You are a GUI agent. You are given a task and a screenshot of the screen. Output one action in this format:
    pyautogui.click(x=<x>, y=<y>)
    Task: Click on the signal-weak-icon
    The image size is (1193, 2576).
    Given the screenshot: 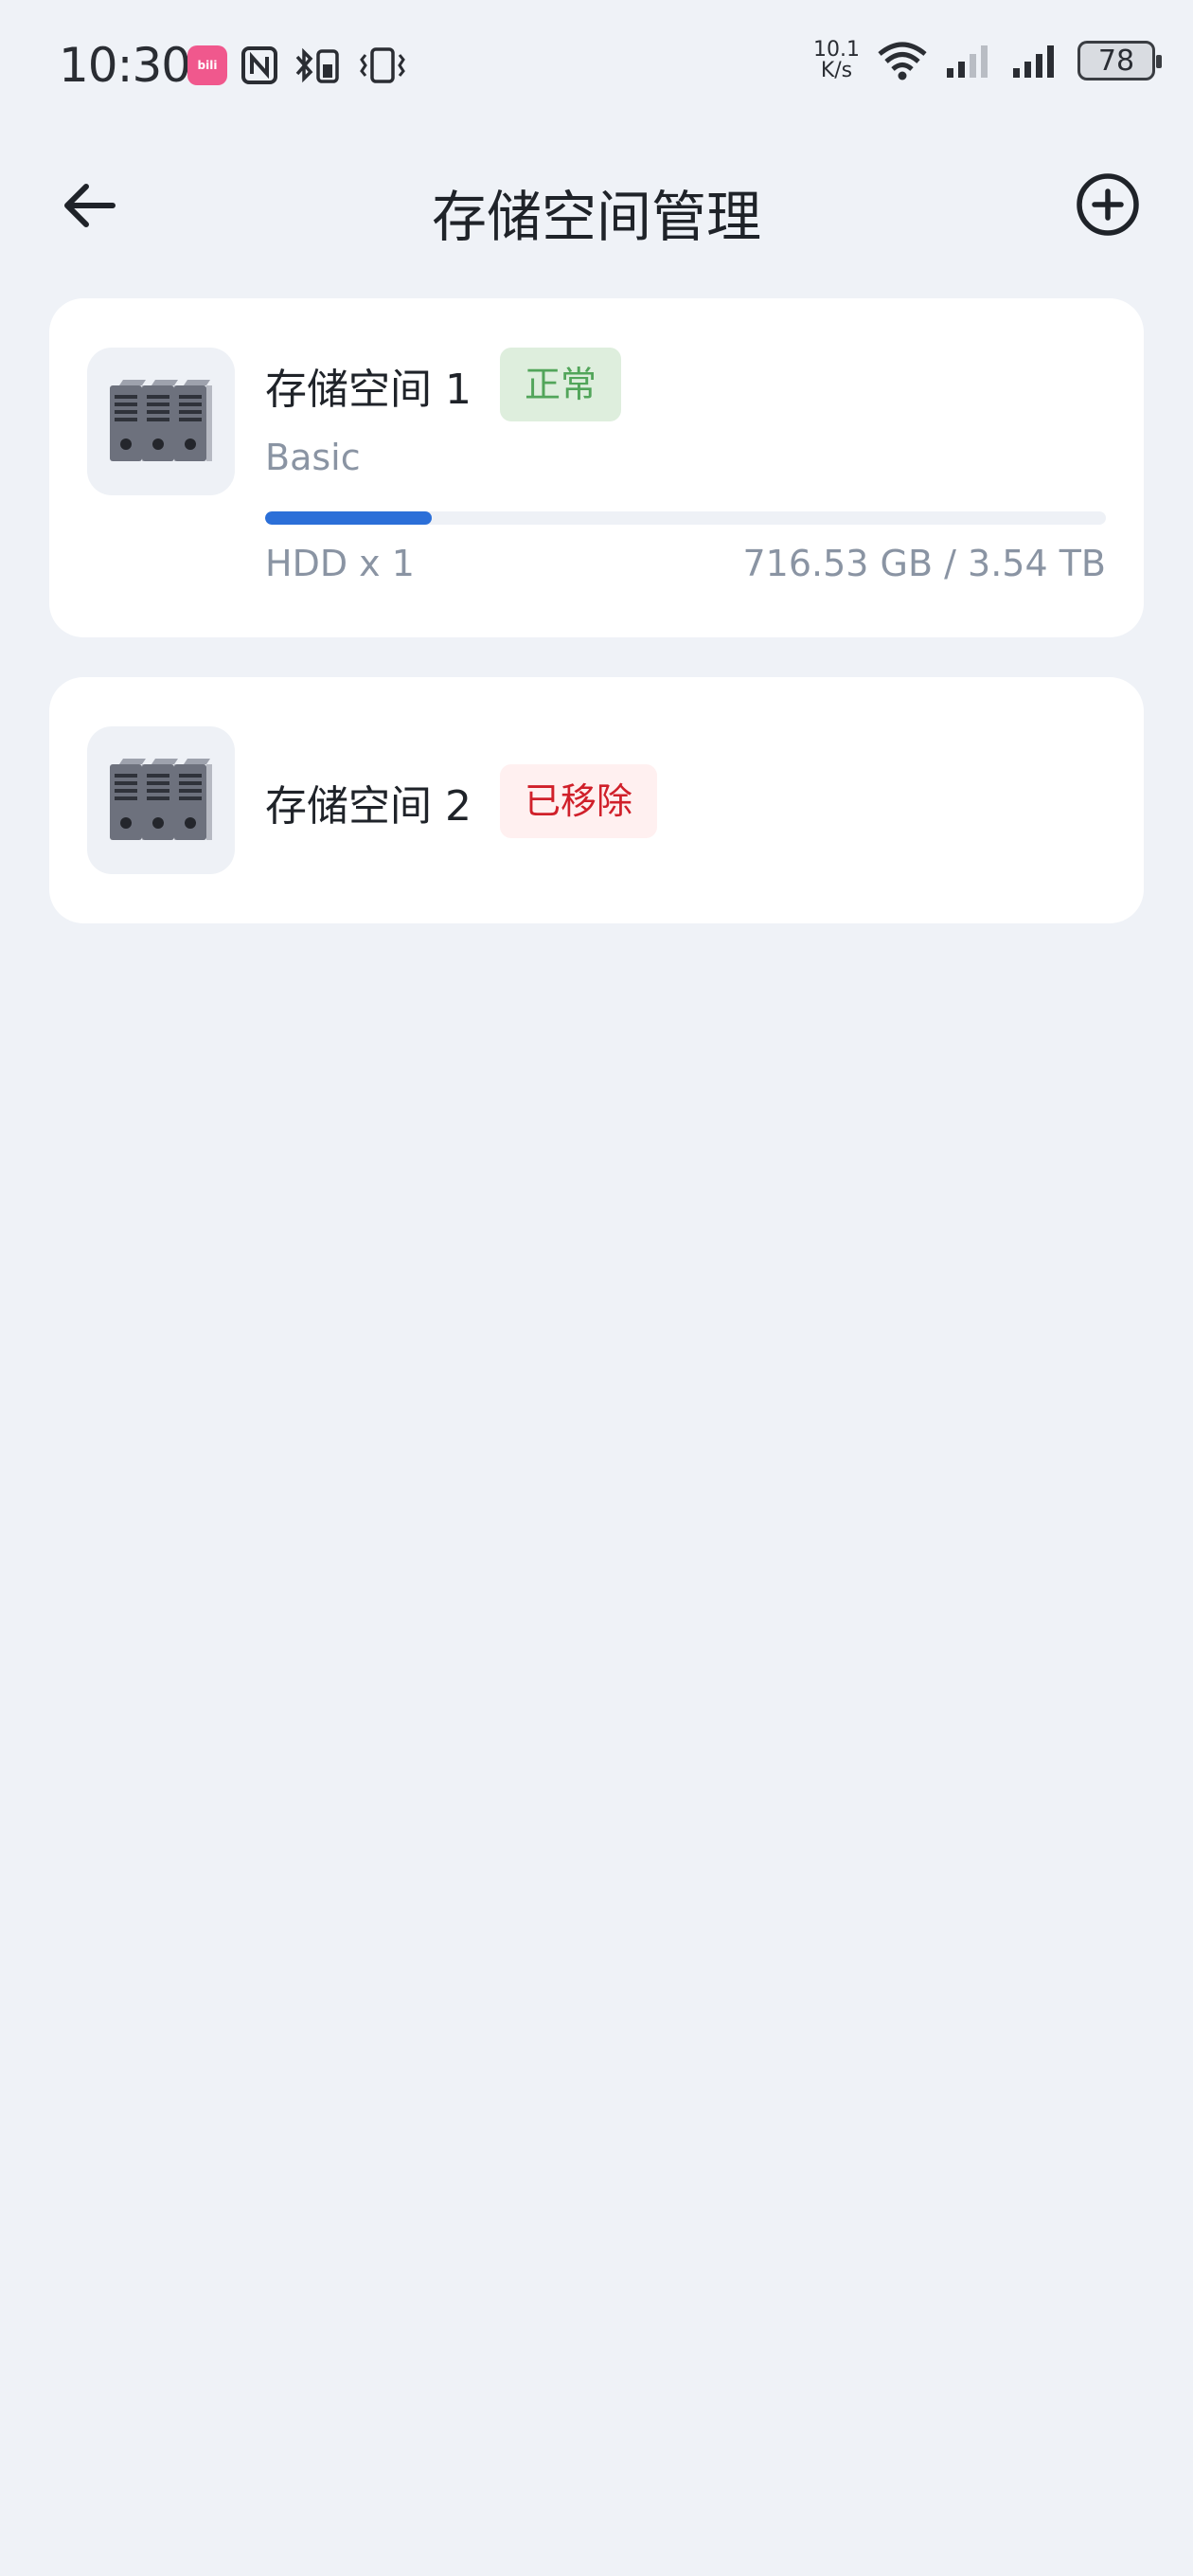 What is the action you would take?
    pyautogui.click(x=967, y=61)
    